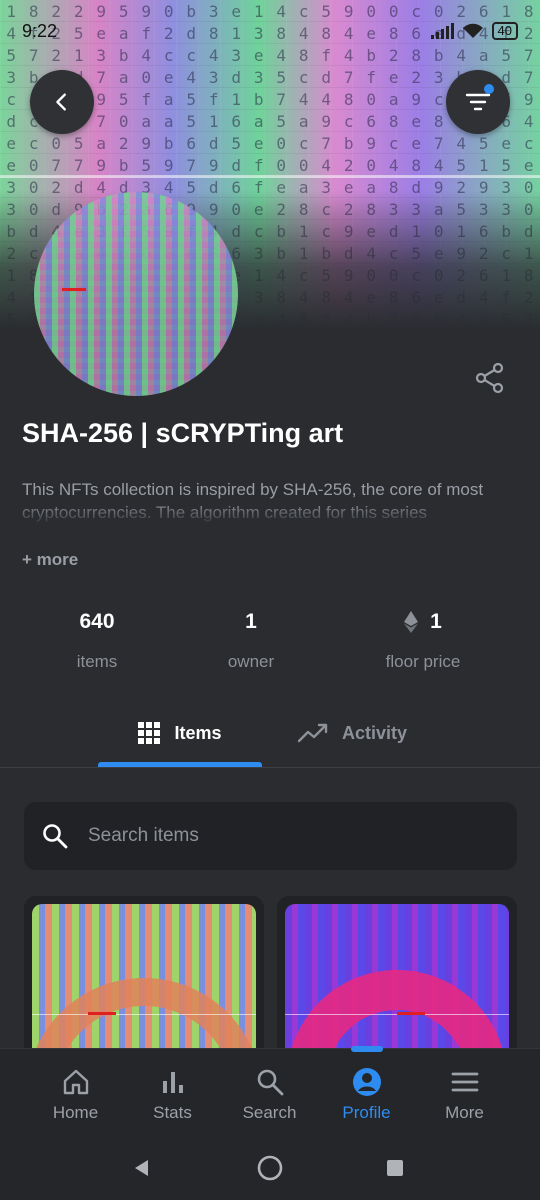 This screenshot has height=1200, width=540. Describe the element at coordinates (75, 1082) in the screenshot. I see `home-icon` at that location.